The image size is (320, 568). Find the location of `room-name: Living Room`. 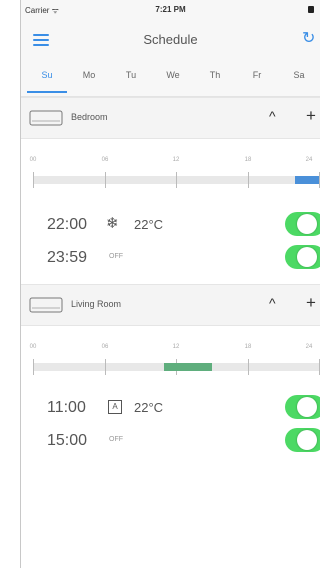

room-name: Living Room is located at coordinates (96, 304).